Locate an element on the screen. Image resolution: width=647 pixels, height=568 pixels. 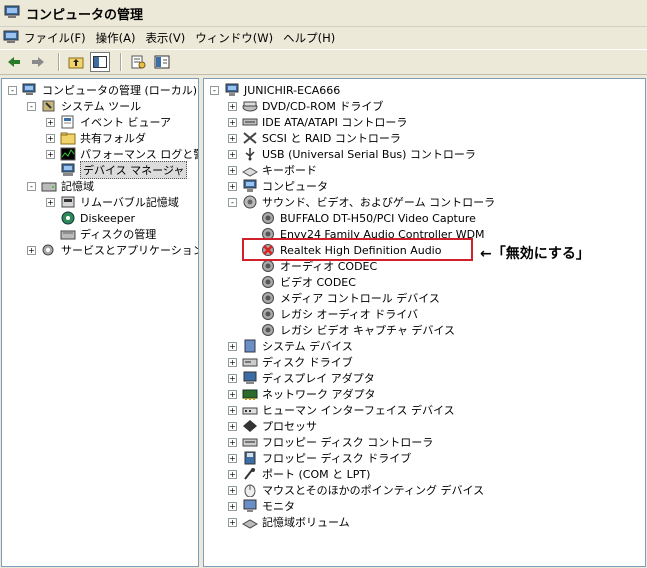
up-folder-icon is located at coordinates (76, 62).